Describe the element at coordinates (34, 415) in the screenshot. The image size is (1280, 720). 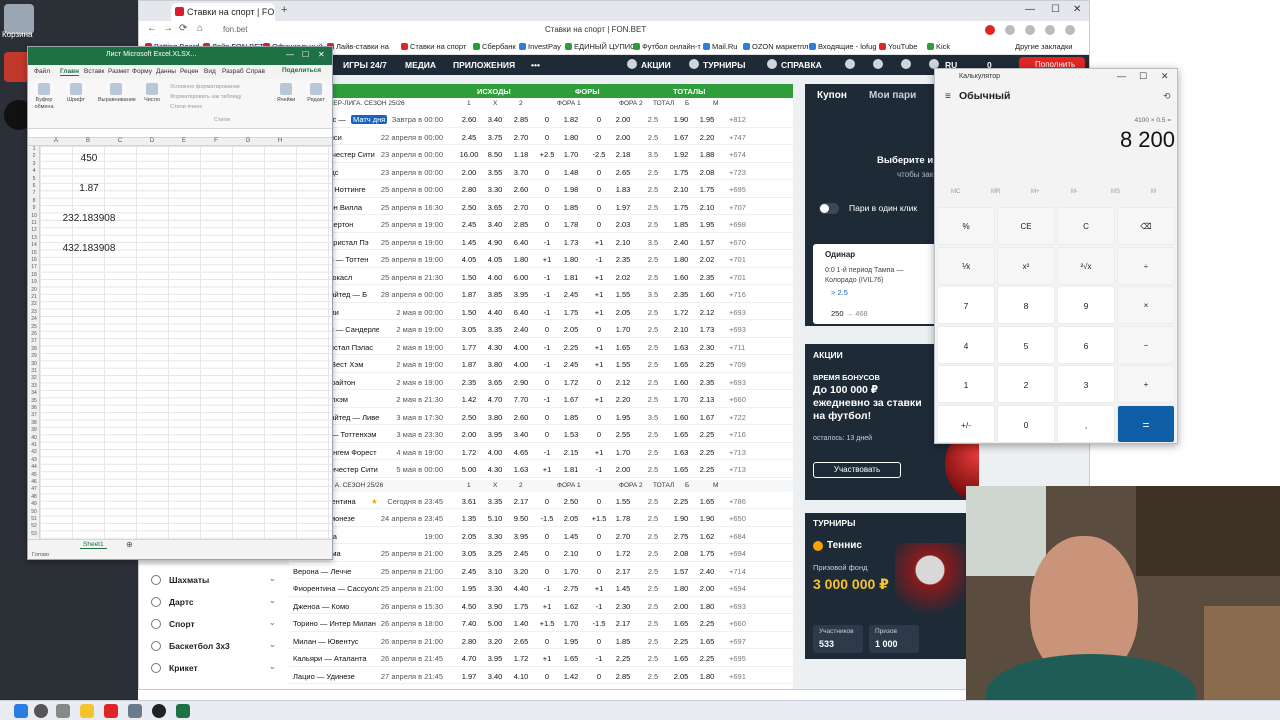
I see `row-header: 37` at that location.